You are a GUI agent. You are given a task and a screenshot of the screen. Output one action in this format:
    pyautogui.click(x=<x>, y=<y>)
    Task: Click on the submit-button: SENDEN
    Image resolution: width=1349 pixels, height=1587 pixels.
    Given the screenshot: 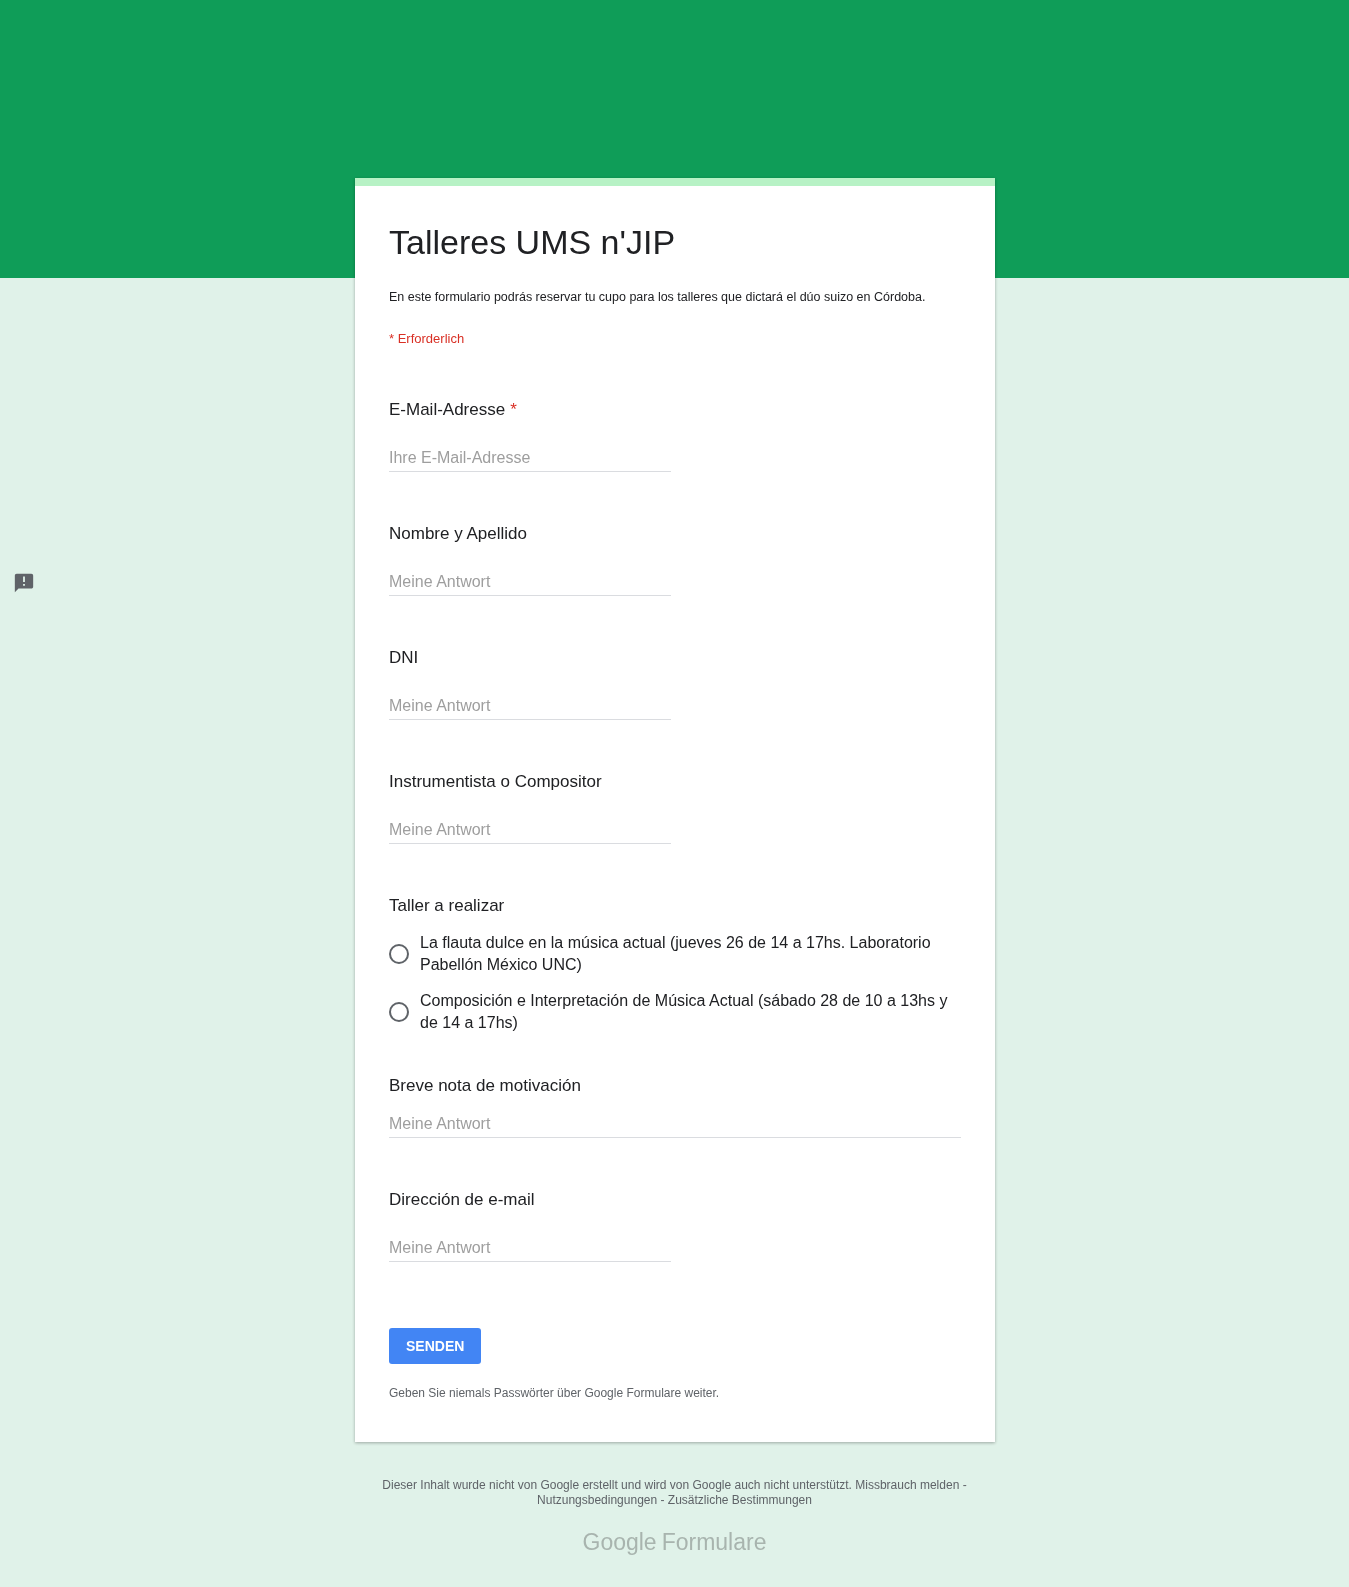 What is the action you would take?
    pyautogui.click(x=435, y=1346)
    